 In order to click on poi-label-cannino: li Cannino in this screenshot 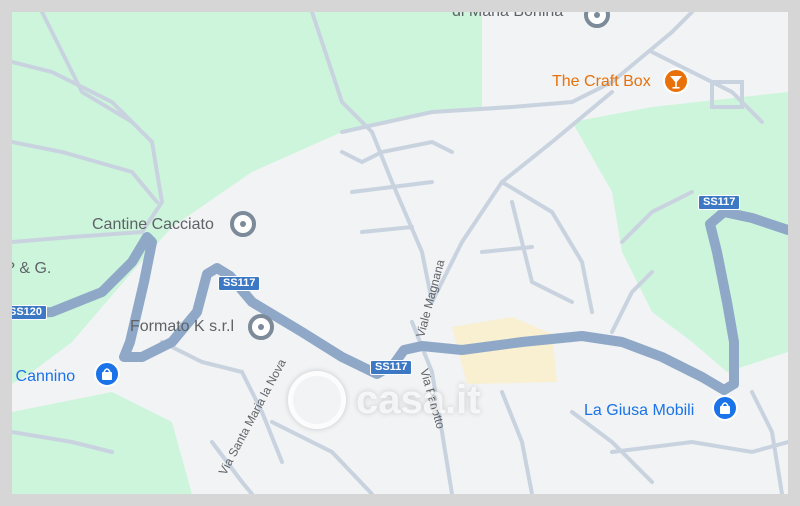, I will do `click(43, 377)`.